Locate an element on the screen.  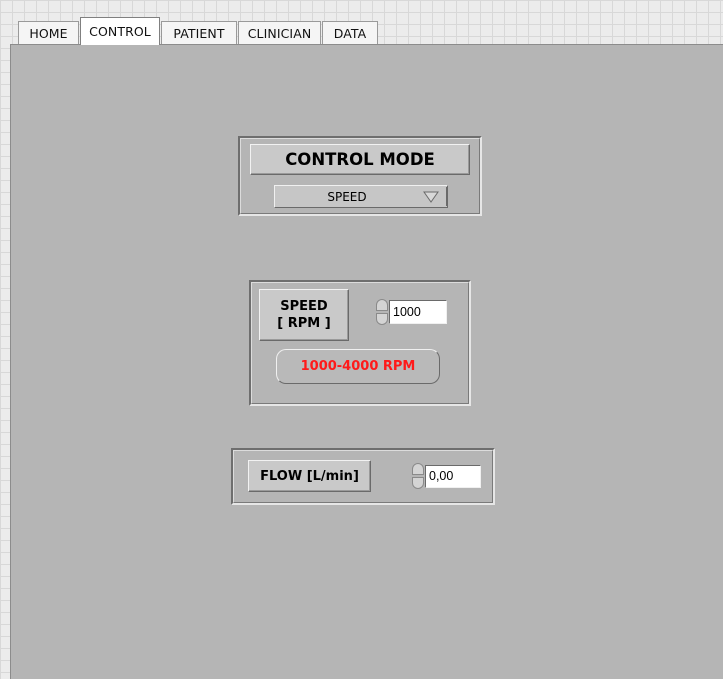
control-mode-title: CONTROL MODE is located at coordinates (360, 159).